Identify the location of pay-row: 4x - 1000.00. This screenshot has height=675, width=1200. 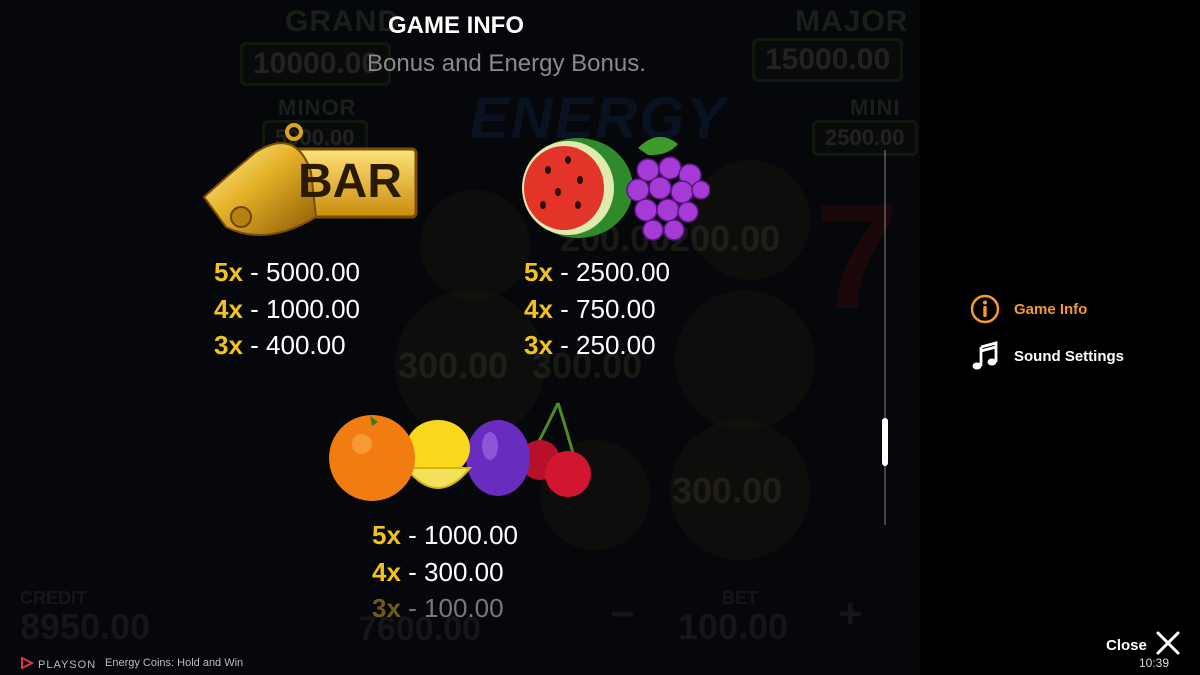
(287, 309).